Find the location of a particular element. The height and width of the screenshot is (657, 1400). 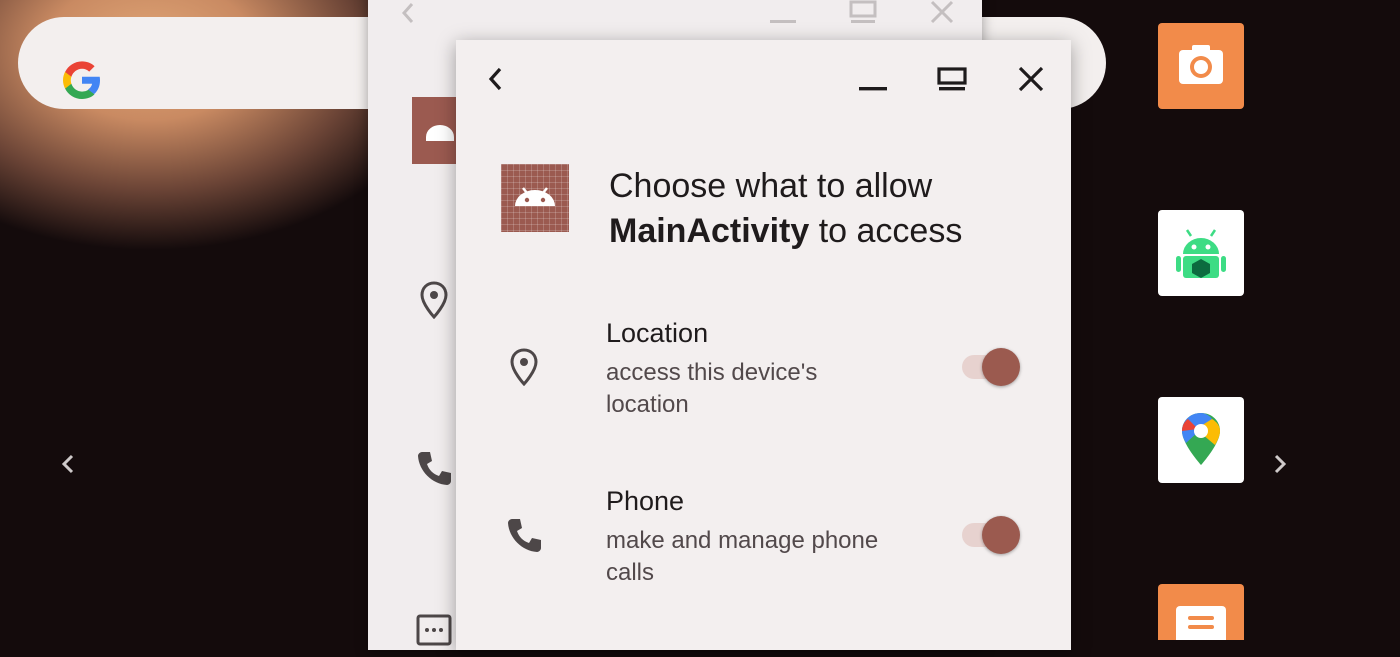

bg-sms-icon is located at coordinates (434, 632).